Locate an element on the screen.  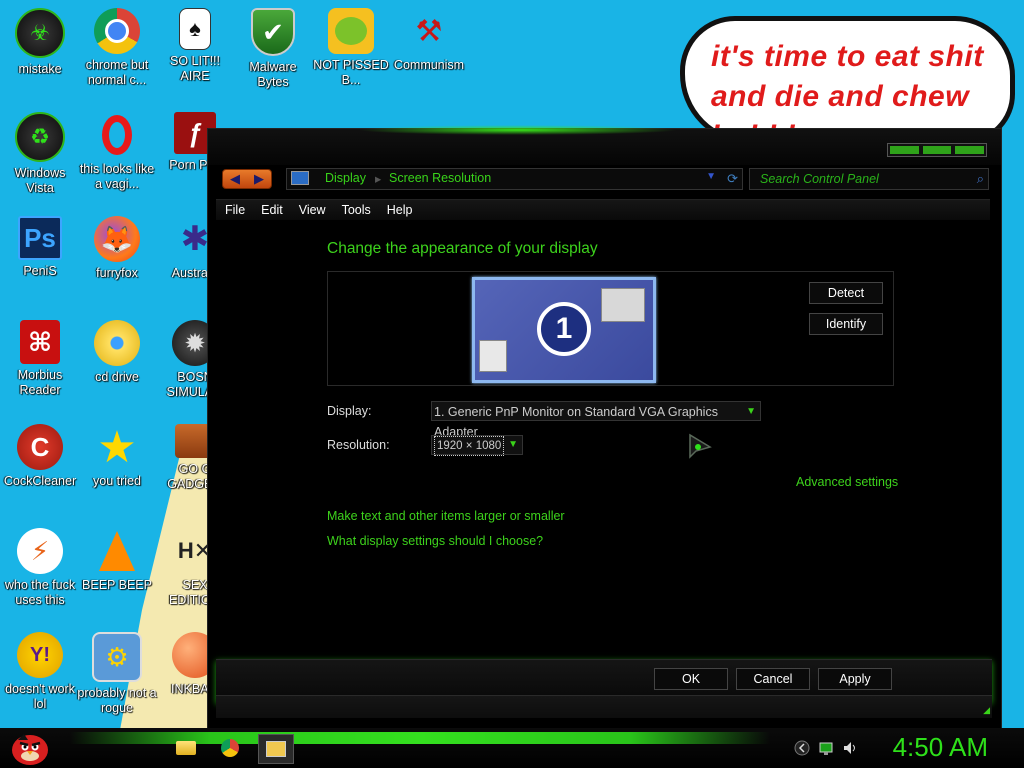
detect-button: Detect is located at coordinates (846, 293).